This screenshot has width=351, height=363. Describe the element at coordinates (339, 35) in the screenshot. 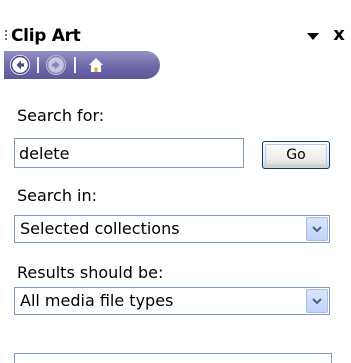

I see `close-button: x` at that location.